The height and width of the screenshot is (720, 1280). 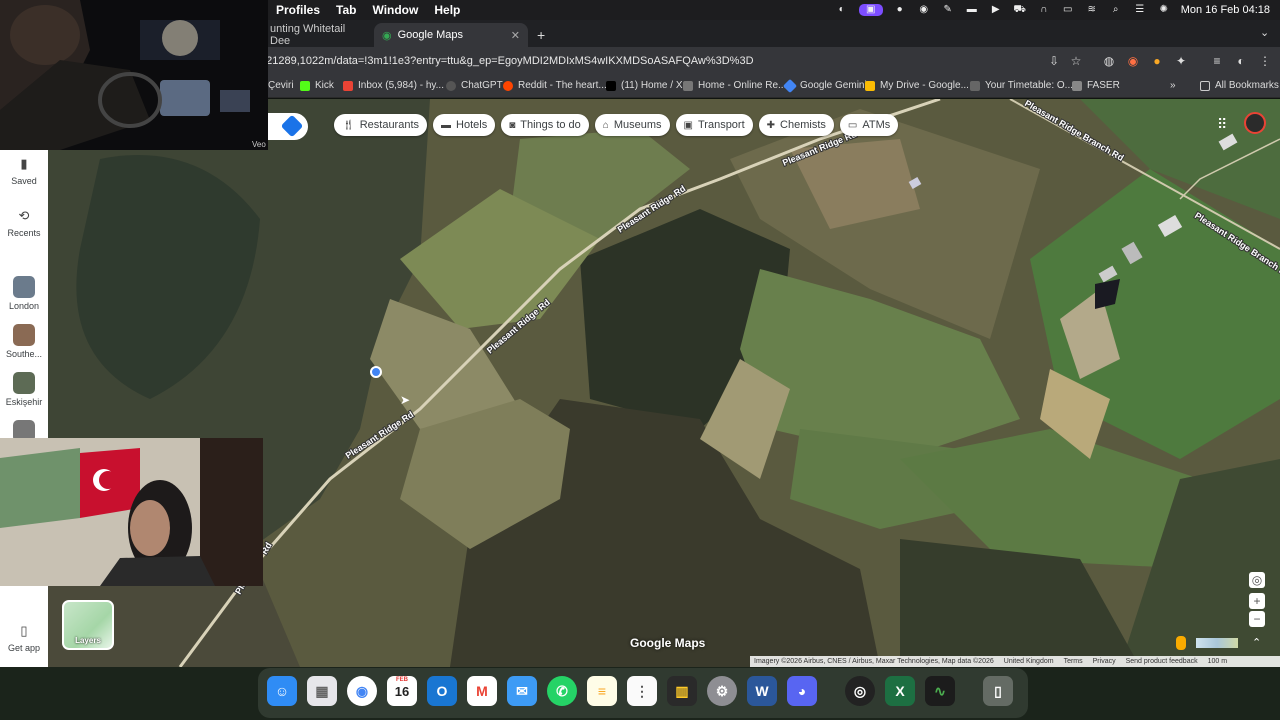 What do you see at coordinates (1222, 124) in the screenshot?
I see `apps-grid-icon: ⠿` at bounding box center [1222, 124].